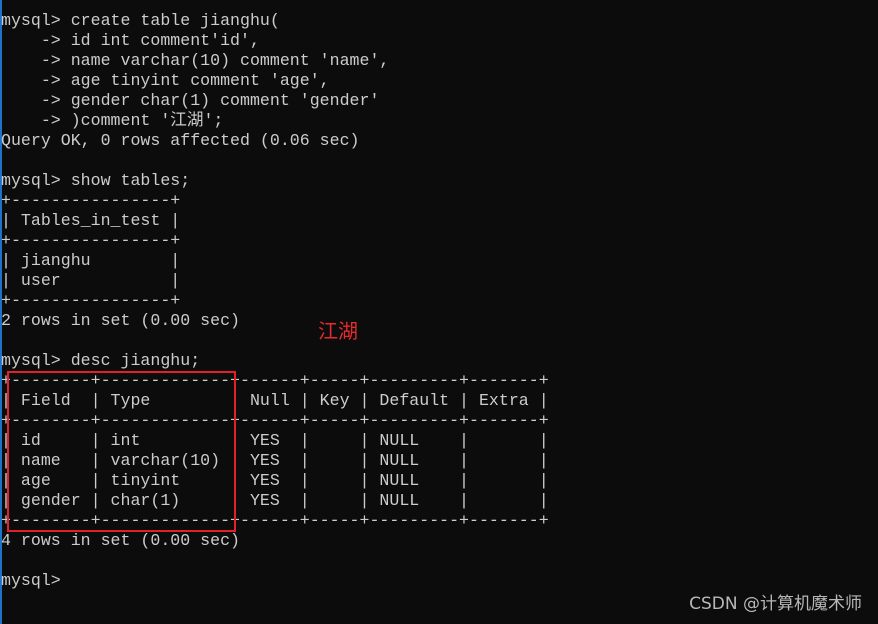  Describe the element at coordinates (275, 581) in the screenshot. I see `terminal-prompt: mysql>` at that location.